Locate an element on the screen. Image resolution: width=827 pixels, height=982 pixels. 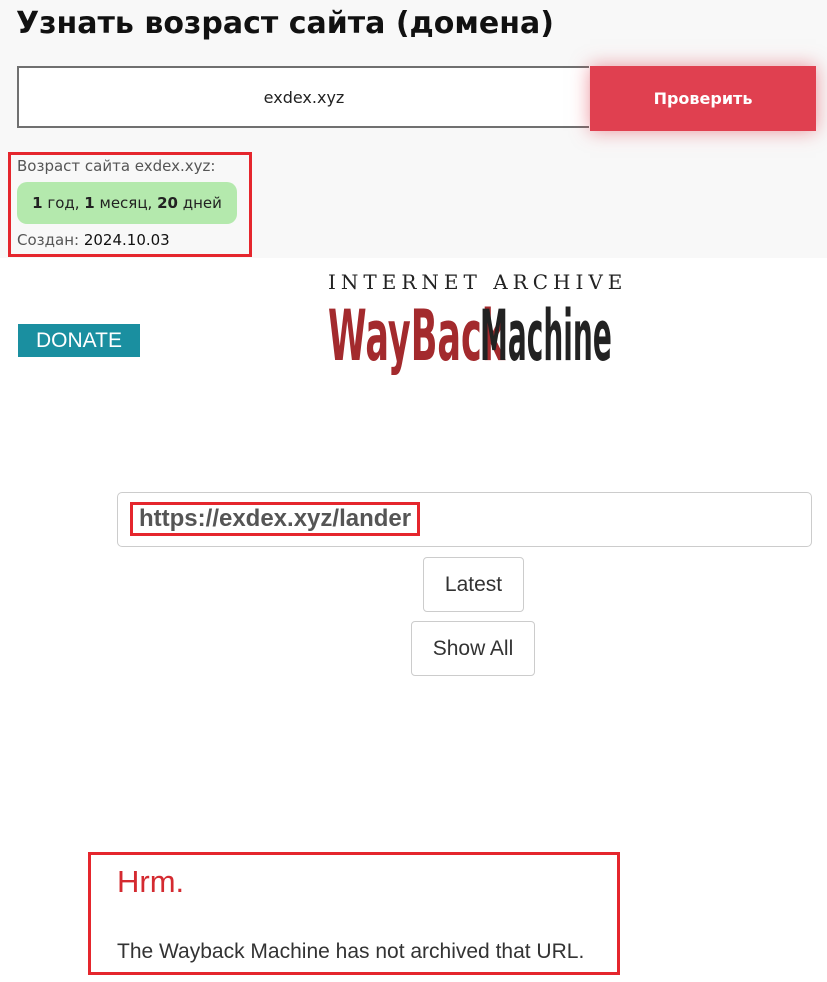
error-title: Hrm. is located at coordinates (151, 881).